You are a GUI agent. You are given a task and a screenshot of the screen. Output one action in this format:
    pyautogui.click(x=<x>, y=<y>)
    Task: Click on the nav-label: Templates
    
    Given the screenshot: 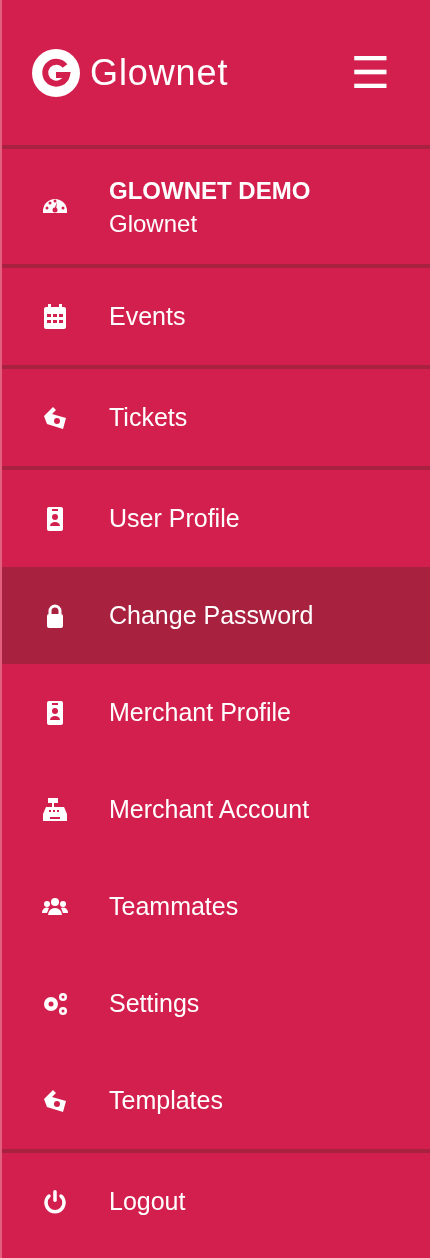 What is the action you would take?
    pyautogui.click(x=166, y=1100)
    